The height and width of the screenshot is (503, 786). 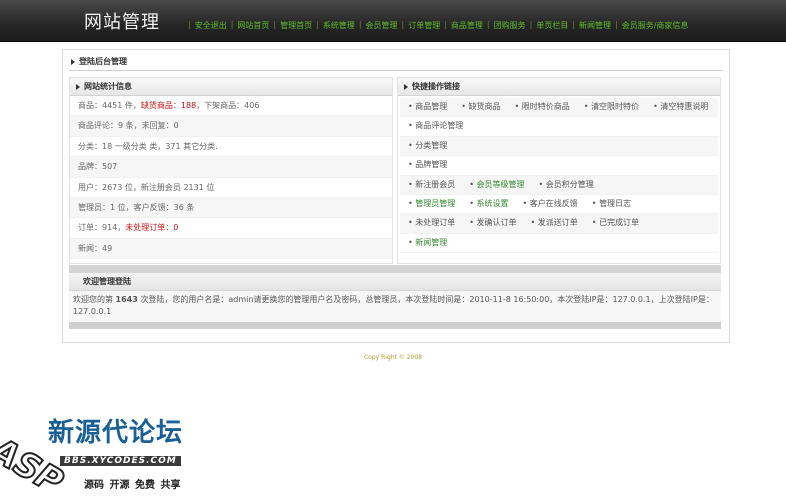 What do you see at coordinates (120, 461) in the screenshot?
I see `watermark-url: BBS.XYCODES.COM` at bounding box center [120, 461].